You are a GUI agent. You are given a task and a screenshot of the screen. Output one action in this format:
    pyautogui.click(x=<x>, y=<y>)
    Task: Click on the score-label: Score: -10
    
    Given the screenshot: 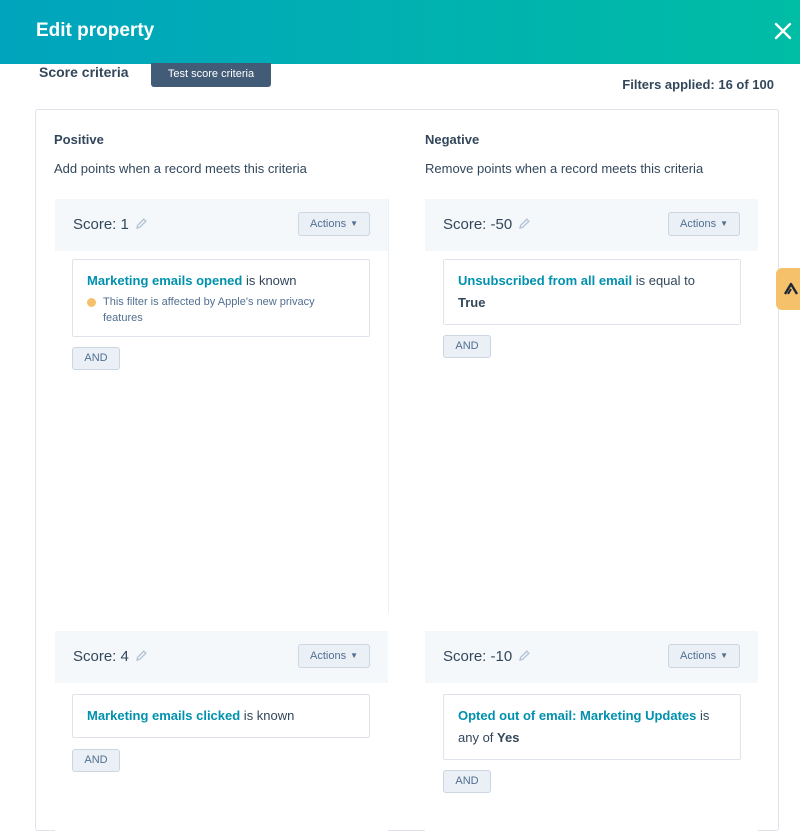 What is the action you would take?
    pyautogui.click(x=487, y=656)
    